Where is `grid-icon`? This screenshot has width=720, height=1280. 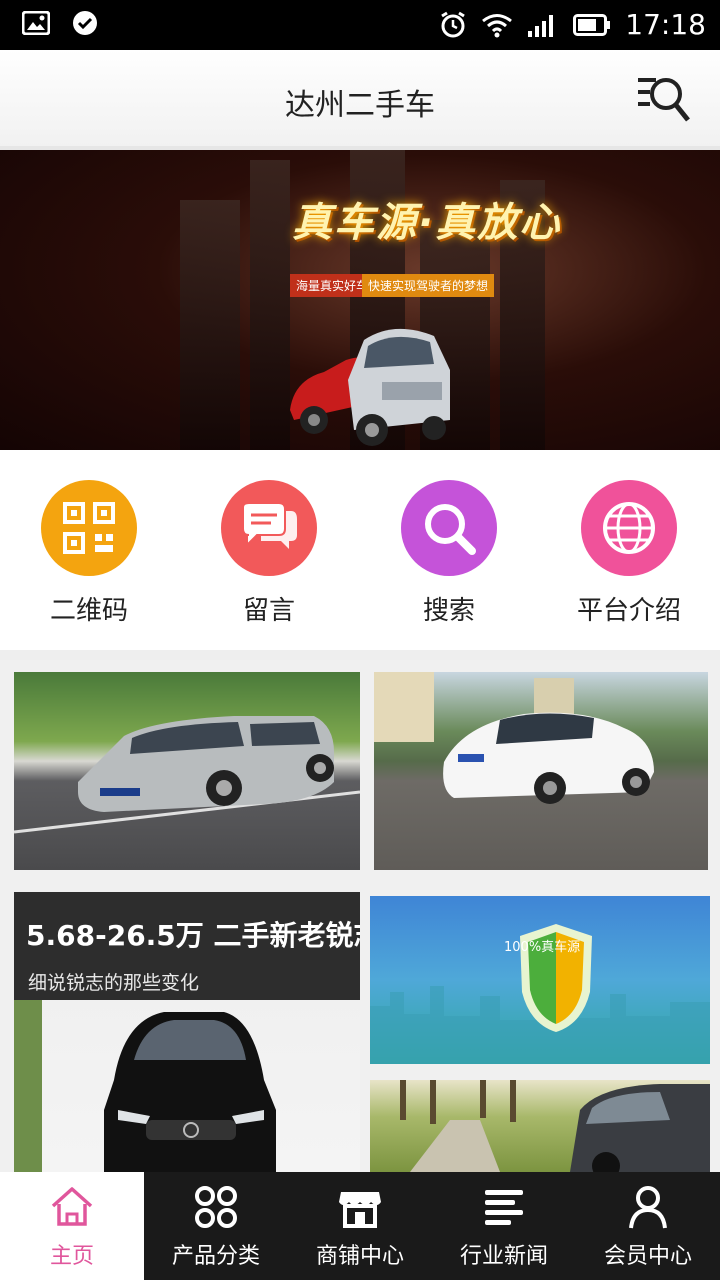
grid-icon is located at coordinates (216, 1207).